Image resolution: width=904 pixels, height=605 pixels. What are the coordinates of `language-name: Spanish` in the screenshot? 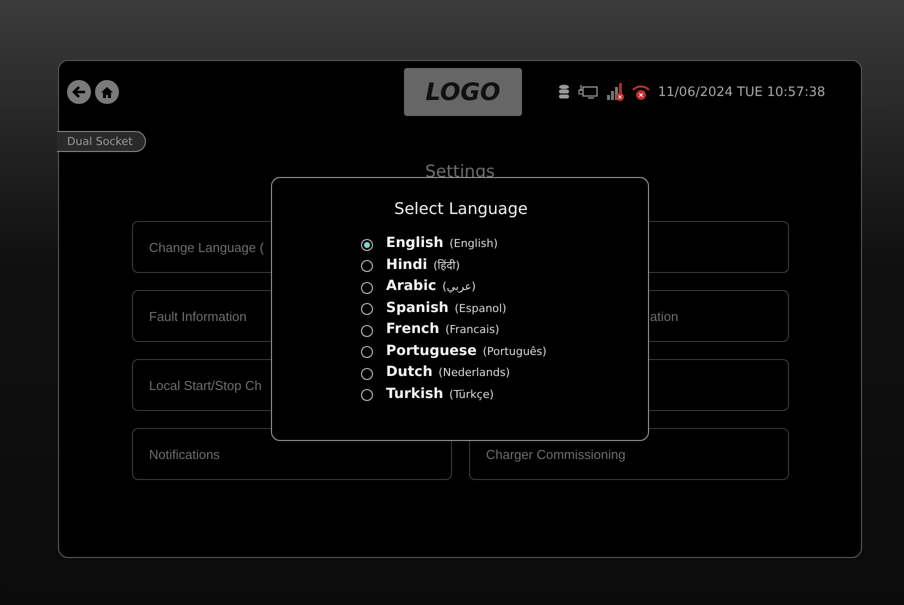 It's located at (417, 308).